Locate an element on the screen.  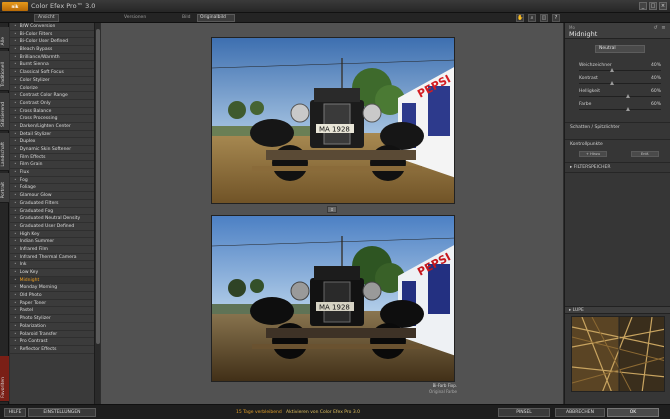
filter-list-item: • Detail Stylizer is located at coordinates (52, 134).